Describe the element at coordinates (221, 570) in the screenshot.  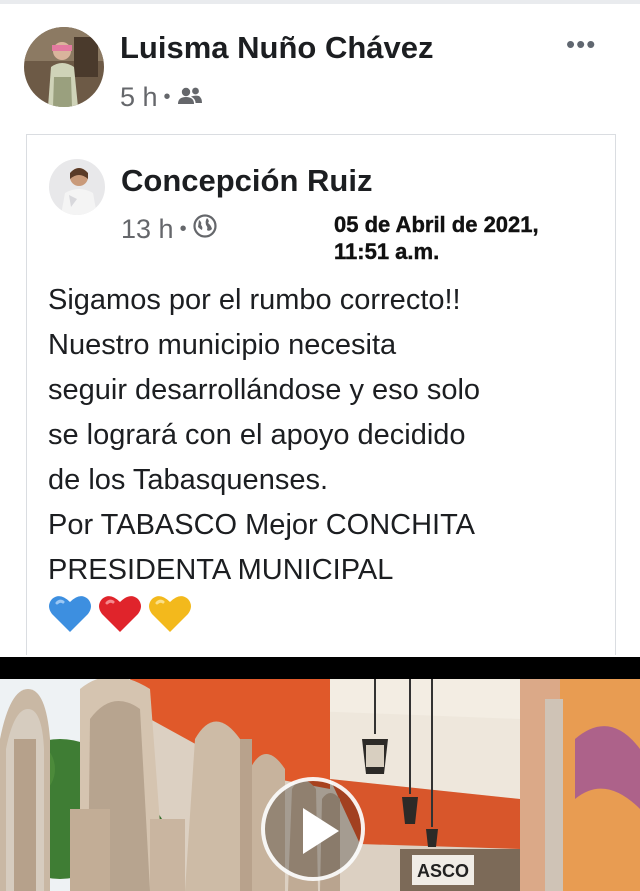
I see `post-text-line: PRESIDENTA MUNICIPAL` at that location.